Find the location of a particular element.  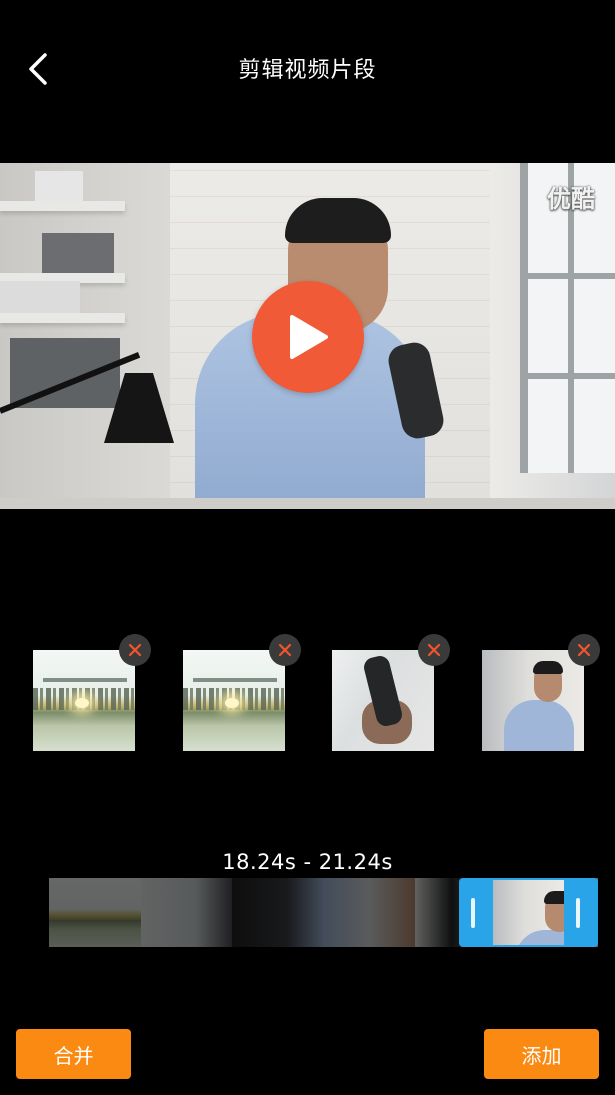

trim-end-handle is located at coordinates (578, 913).